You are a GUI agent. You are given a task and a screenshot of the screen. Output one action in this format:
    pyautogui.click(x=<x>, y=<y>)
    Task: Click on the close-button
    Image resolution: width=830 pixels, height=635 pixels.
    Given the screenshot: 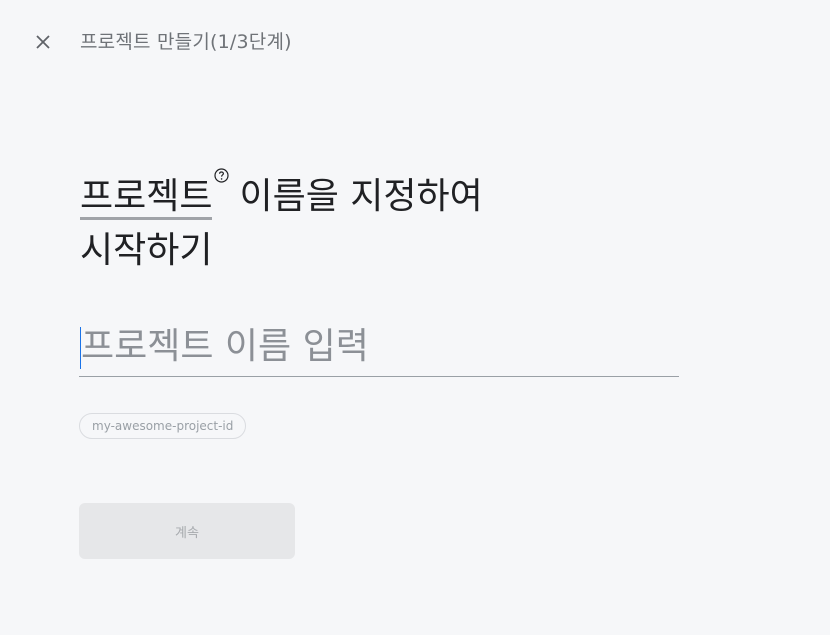 What is the action you would take?
    pyautogui.click(x=43, y=42)
    